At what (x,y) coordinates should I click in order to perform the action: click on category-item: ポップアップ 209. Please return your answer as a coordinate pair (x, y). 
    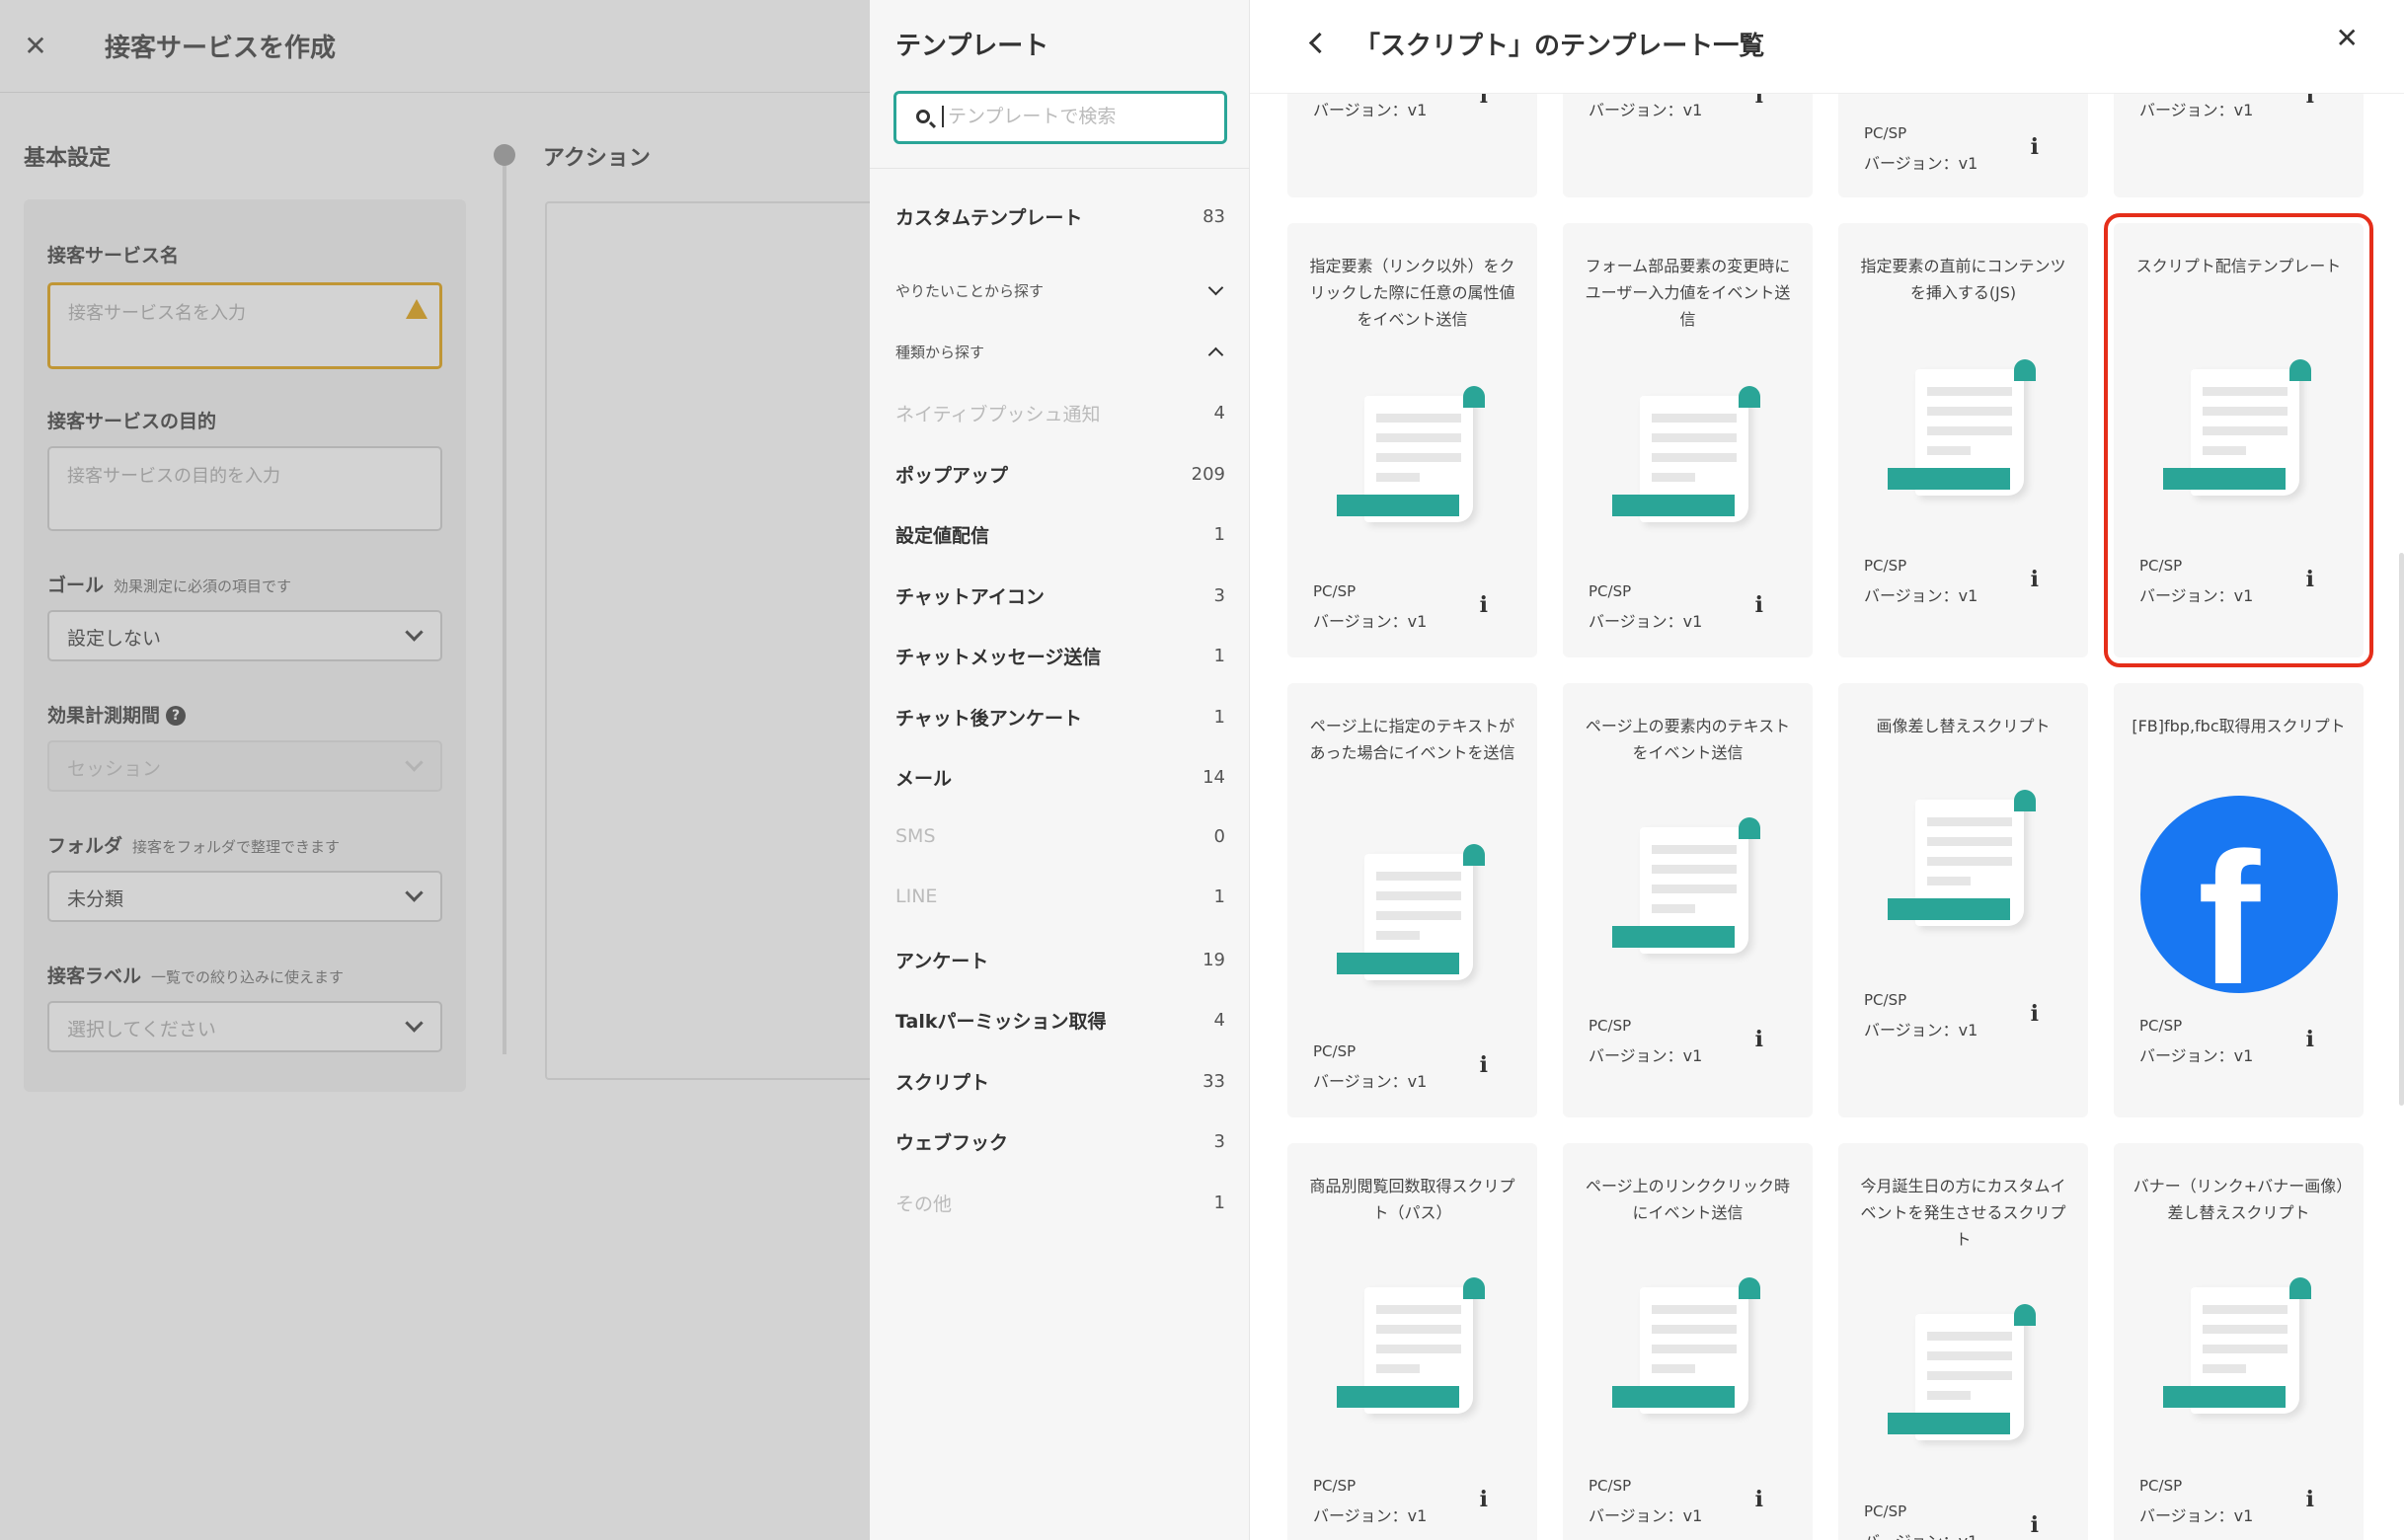
    Looking at the image, I should click on (1060, 474).